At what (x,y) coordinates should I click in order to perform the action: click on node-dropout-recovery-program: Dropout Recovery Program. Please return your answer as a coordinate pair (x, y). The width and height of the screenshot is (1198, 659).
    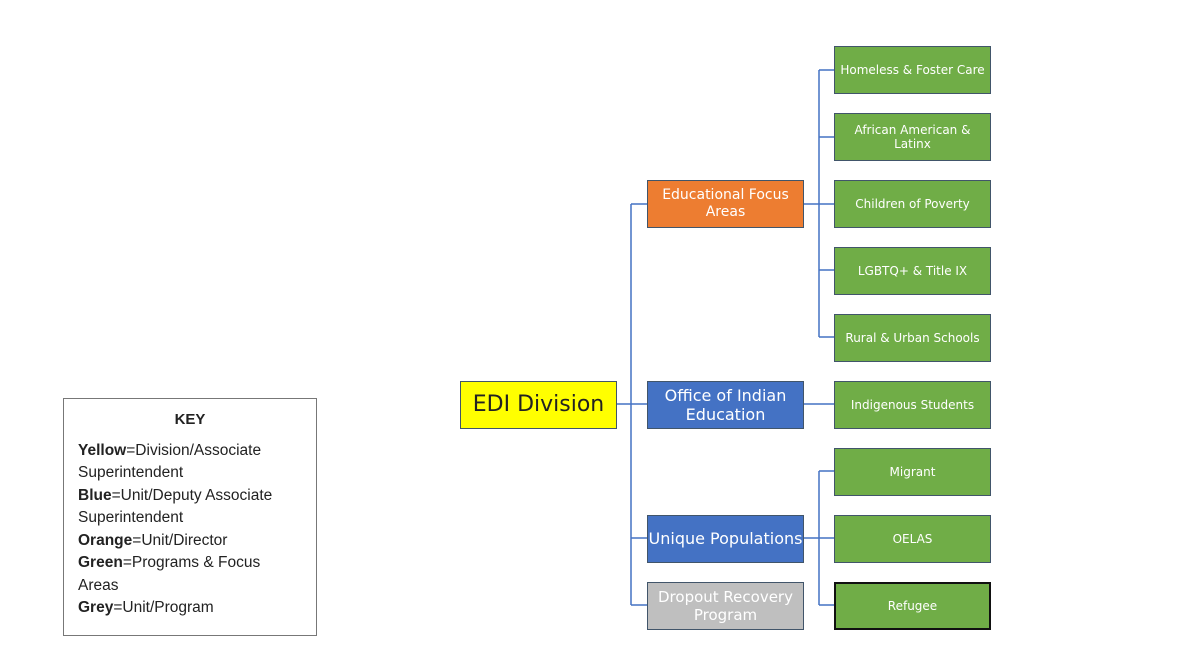
    Looking at the image, I should click on (725, 606).